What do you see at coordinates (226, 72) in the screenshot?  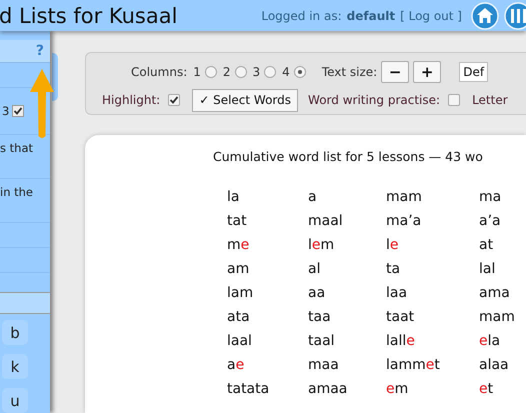 I see `column-number: 2` at bounding box center [226, 72].